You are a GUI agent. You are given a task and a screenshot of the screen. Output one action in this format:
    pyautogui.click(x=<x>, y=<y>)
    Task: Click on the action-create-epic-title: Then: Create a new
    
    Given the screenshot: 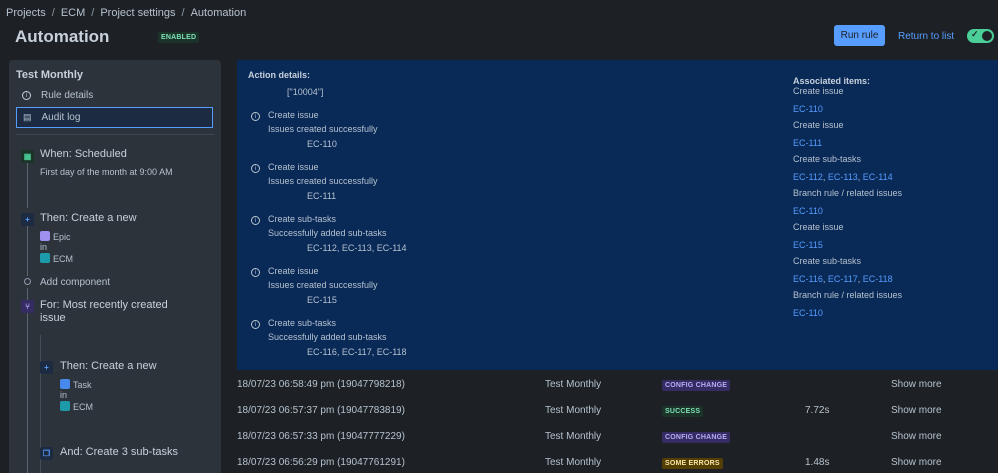 What is the action you would take?
    pyautogui.click(x=88, y=218)
    